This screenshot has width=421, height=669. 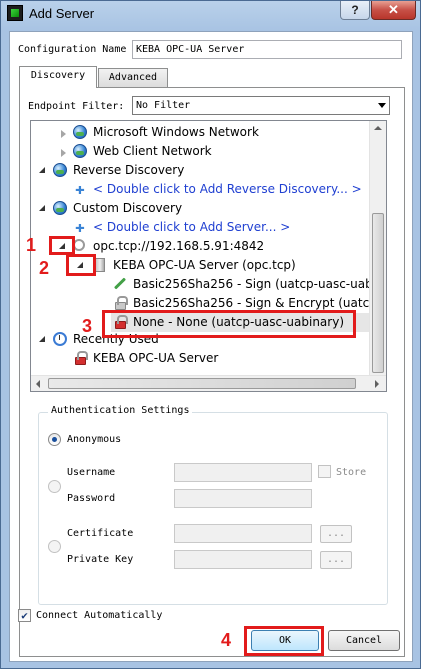 I want to click on chevron-down-icon, so click(x=382, y=105).